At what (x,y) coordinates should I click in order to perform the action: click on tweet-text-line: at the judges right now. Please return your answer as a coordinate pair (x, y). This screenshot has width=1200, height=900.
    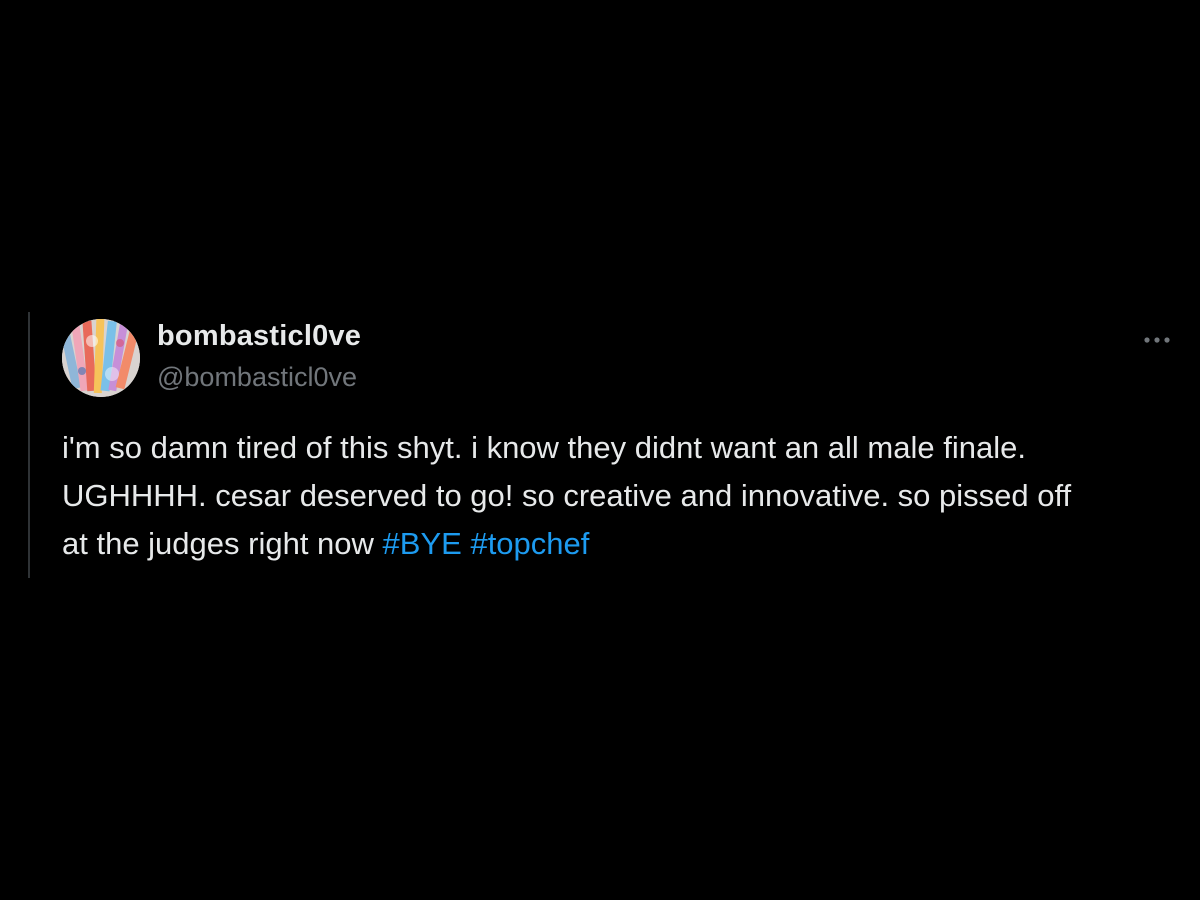
    Looking at the image, I should click on (222, 543).